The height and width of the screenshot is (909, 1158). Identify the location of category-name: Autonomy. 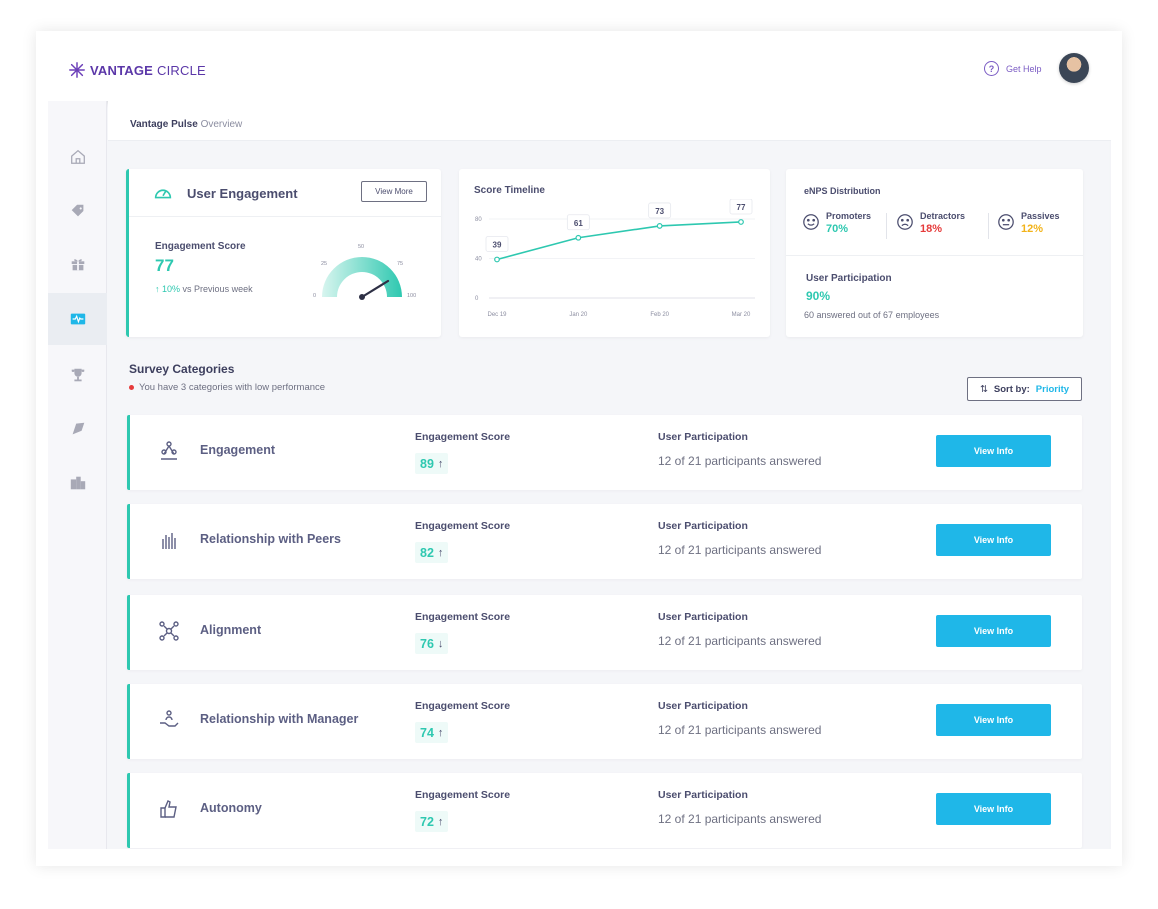
(231, 808).